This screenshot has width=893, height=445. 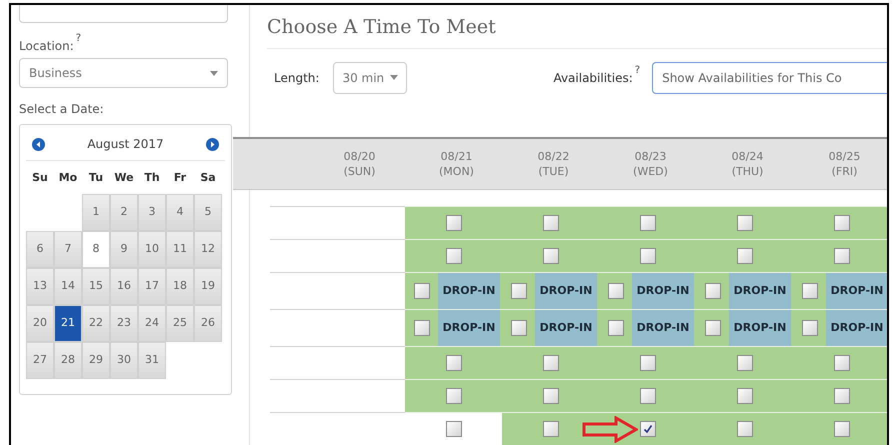 What do you see at coordinates (124, 286) in the screenshot?
I see `day-cell: 16` at bounding box center [124, 286].